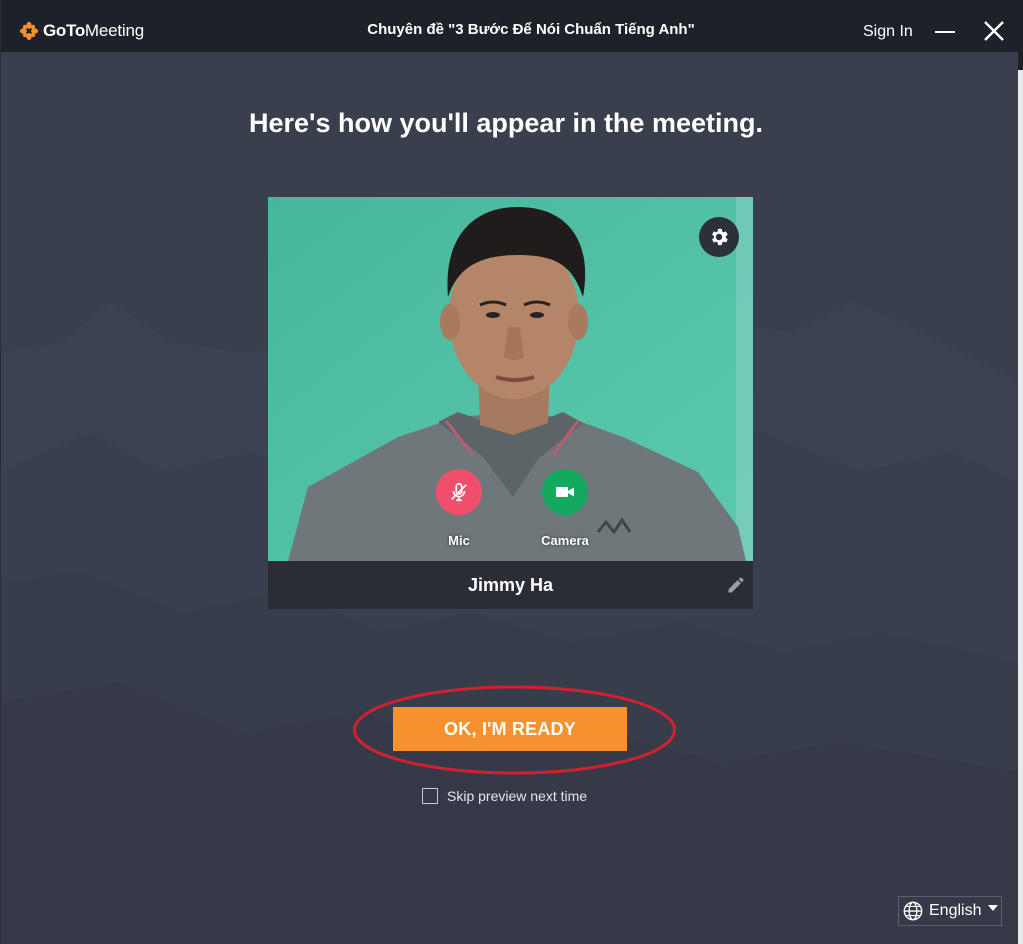  I want to click on close-icon, so click(994, 31).